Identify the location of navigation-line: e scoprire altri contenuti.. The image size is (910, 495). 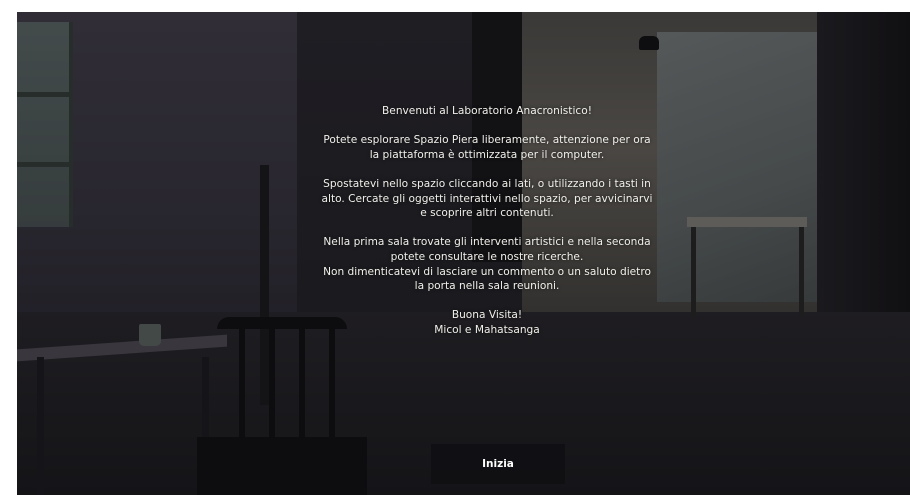
(487, 213).